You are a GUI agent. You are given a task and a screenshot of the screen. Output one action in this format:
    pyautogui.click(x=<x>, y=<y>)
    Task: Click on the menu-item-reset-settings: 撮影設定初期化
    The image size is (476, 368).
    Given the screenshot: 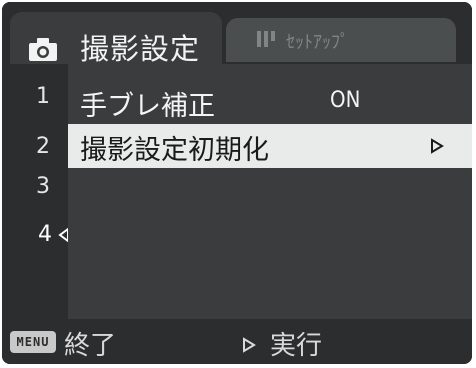 What is the action you would take?
    pyautogui.click(x=270, y=146)
    